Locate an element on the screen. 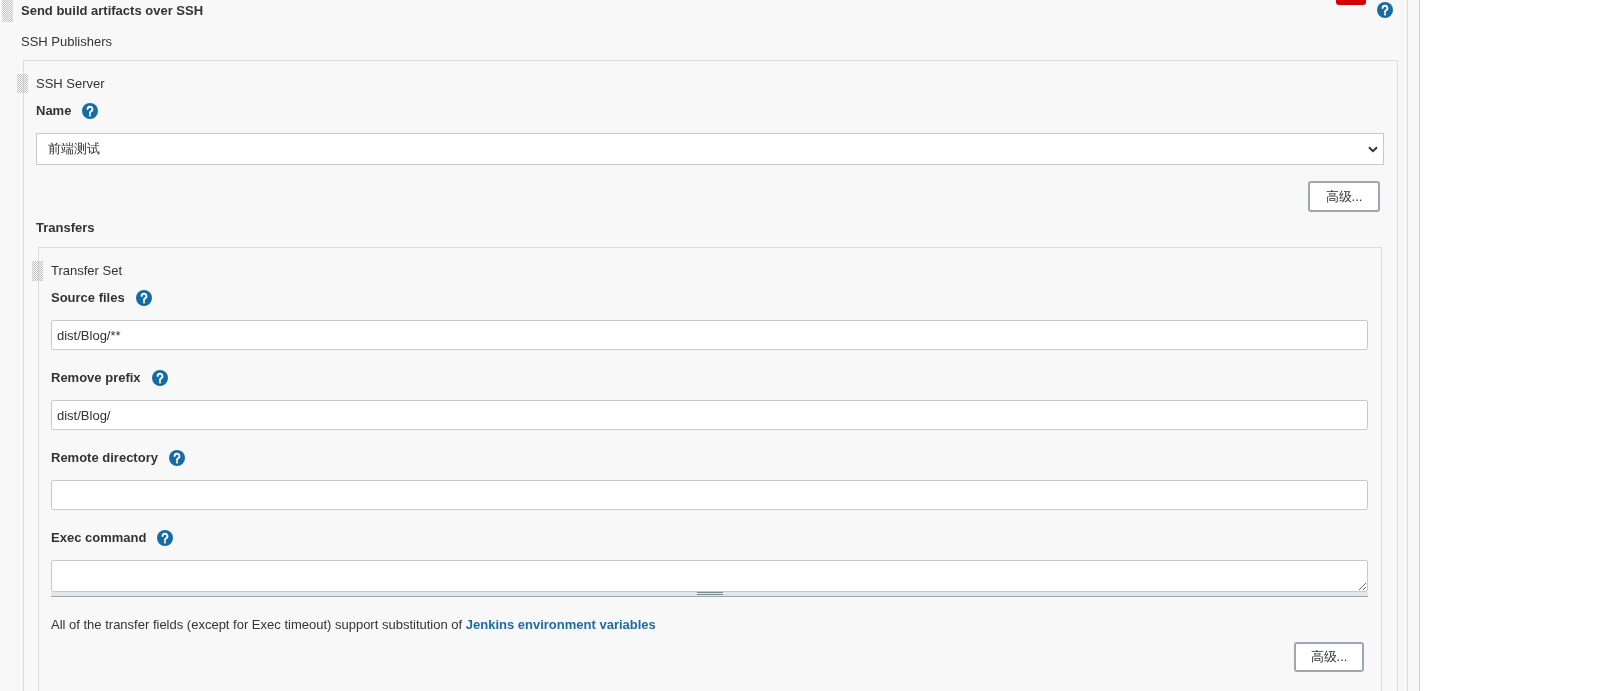  text-field: dist/Blog/ is located at coordinates (709, 415).